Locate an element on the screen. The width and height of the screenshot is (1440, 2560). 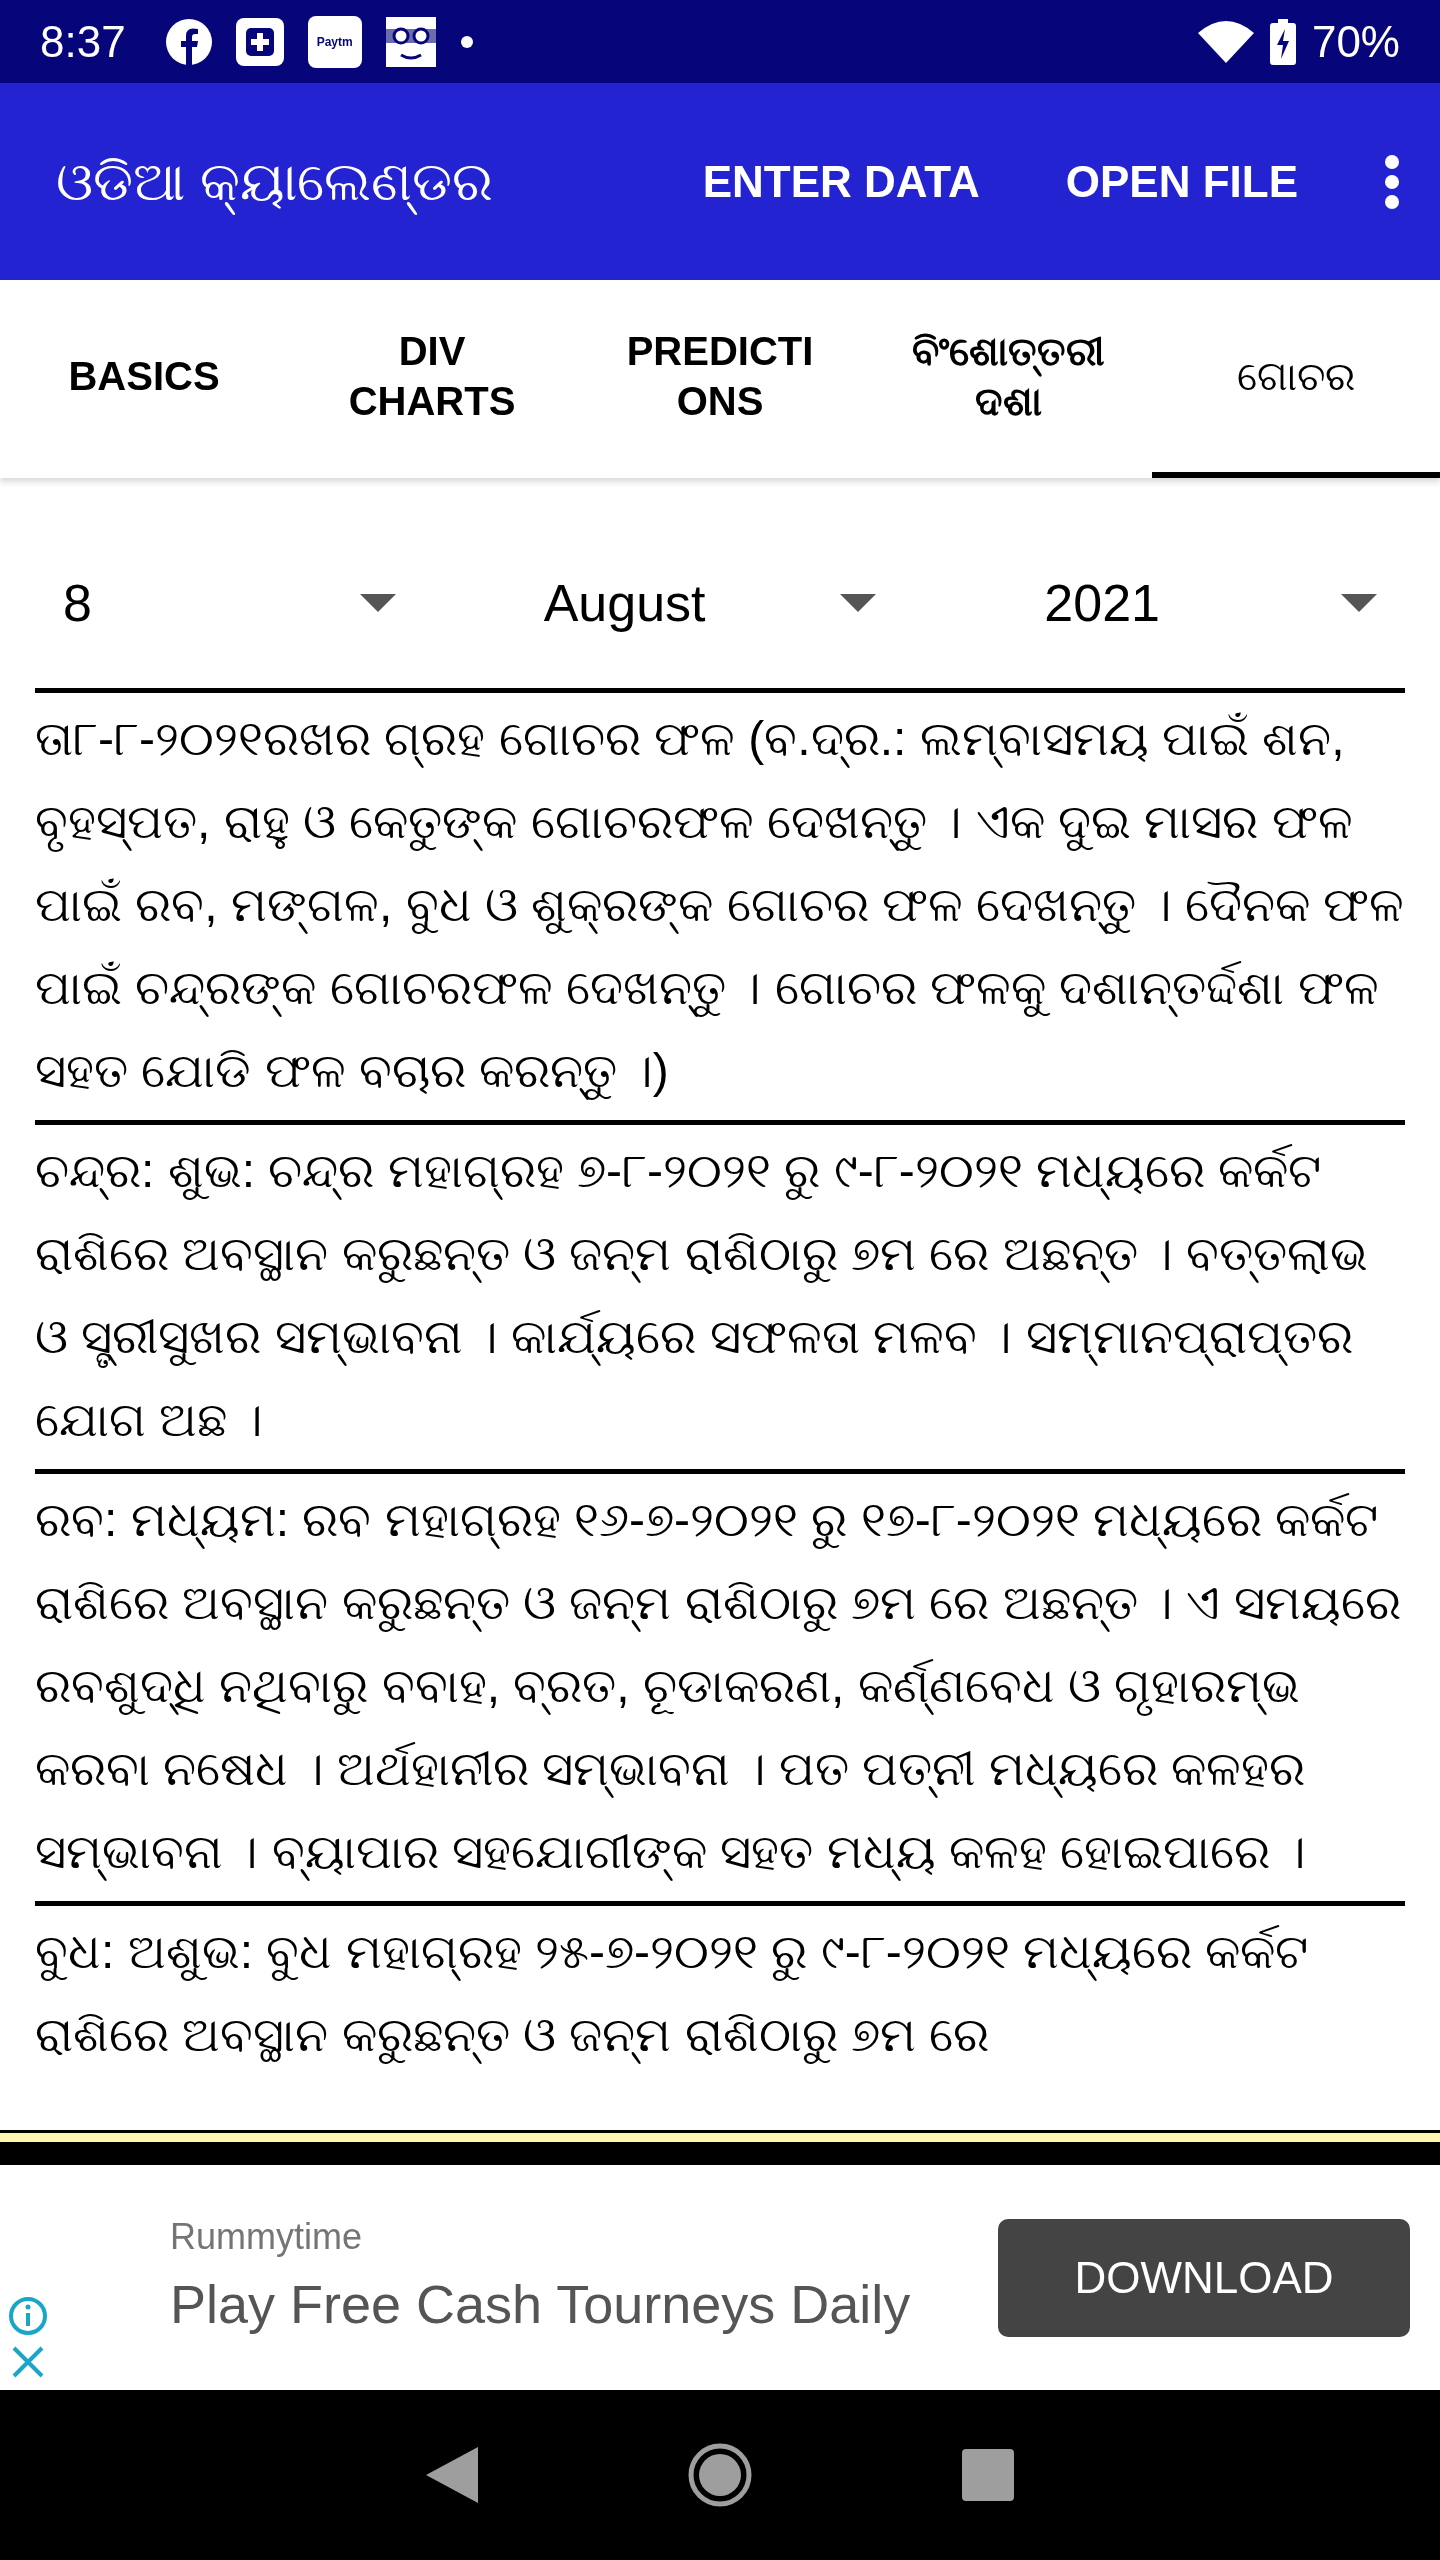
tab: ବିଂଶୋତ୍ତରୀ ଦଶା is located at coordinates (1008, 379).